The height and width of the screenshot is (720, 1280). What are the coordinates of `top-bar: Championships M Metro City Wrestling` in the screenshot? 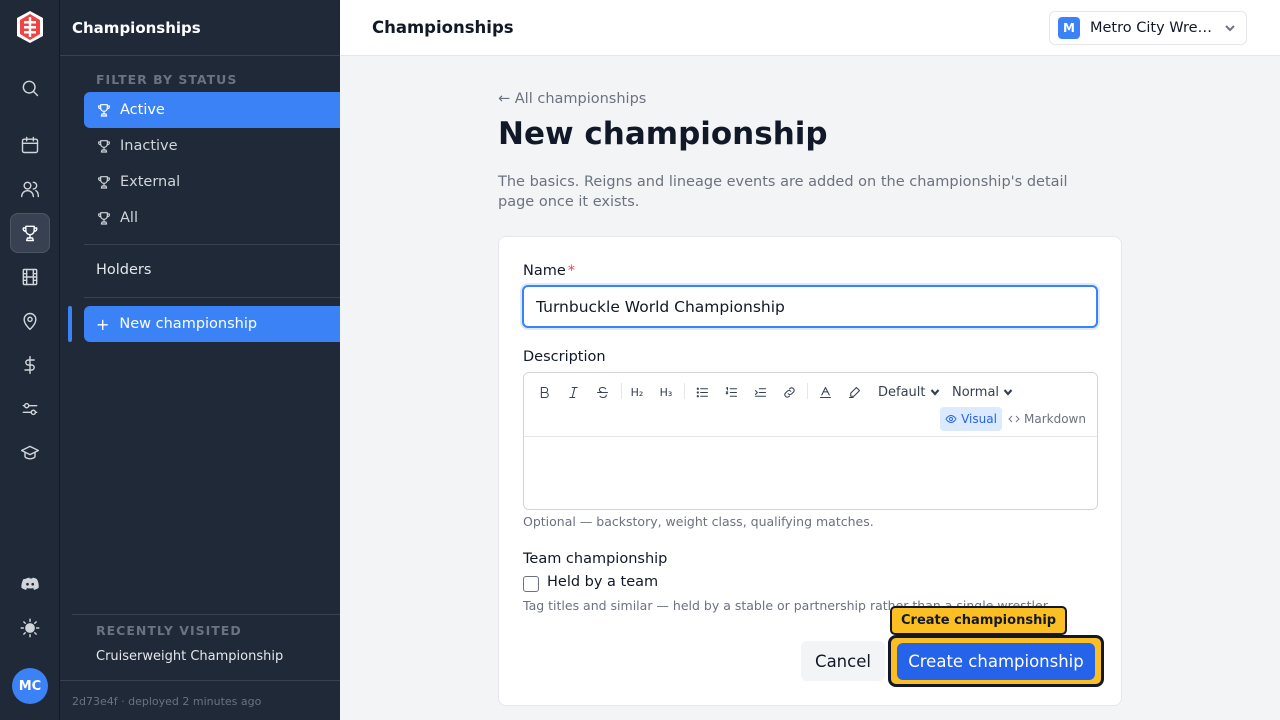 It's located at (810, 28).